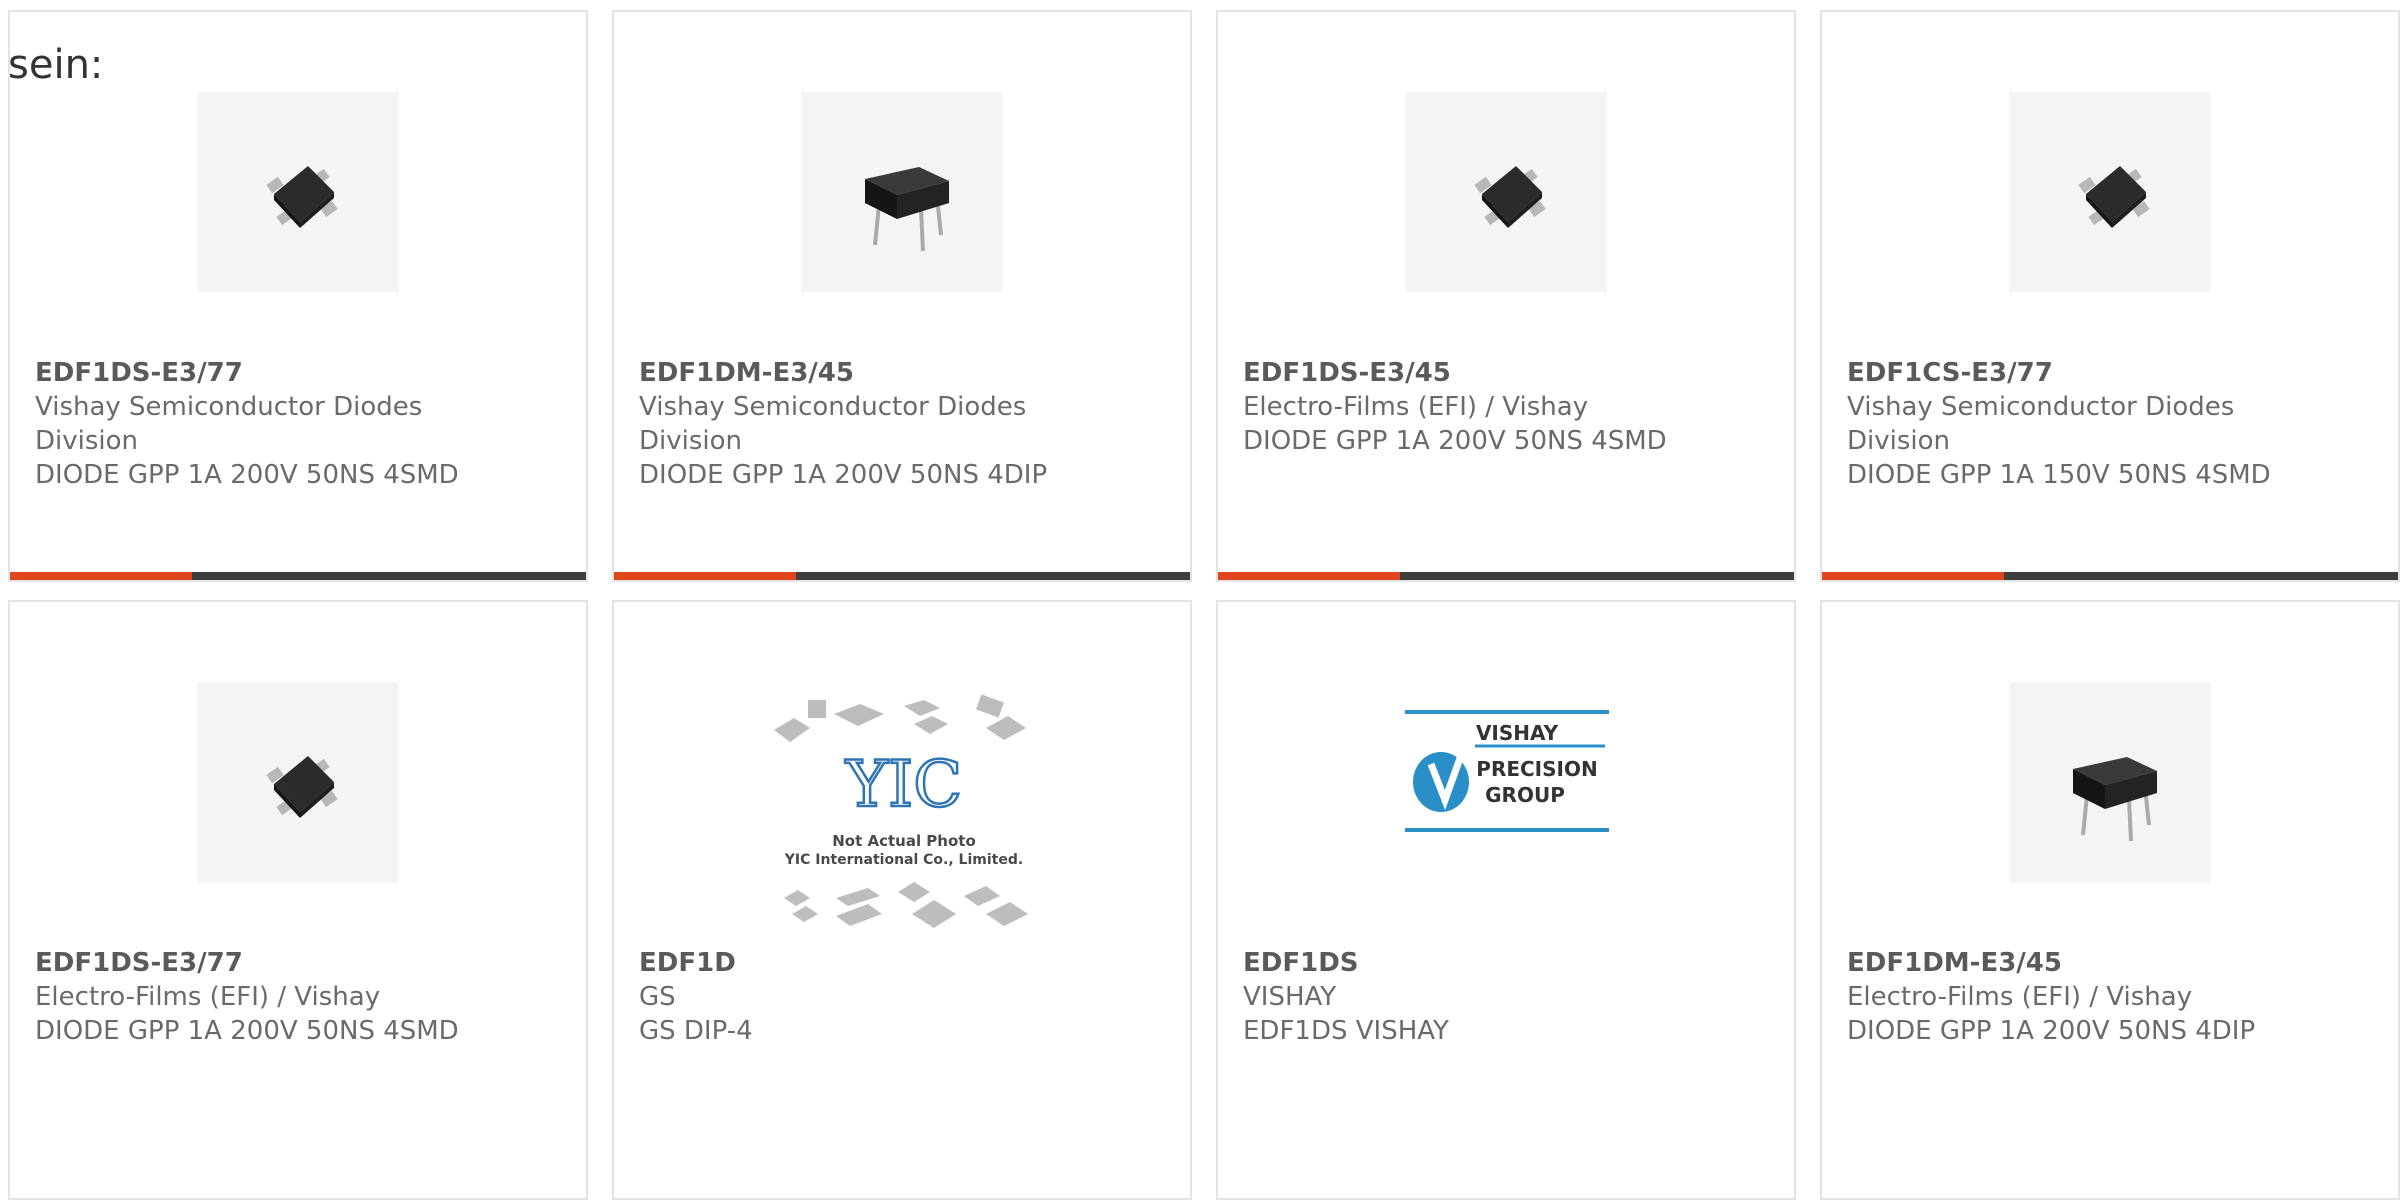  Describe the element at coordinates (2067, 373) in the screenshot. I see `part-number: EDF1CS-E3/77` at that location.